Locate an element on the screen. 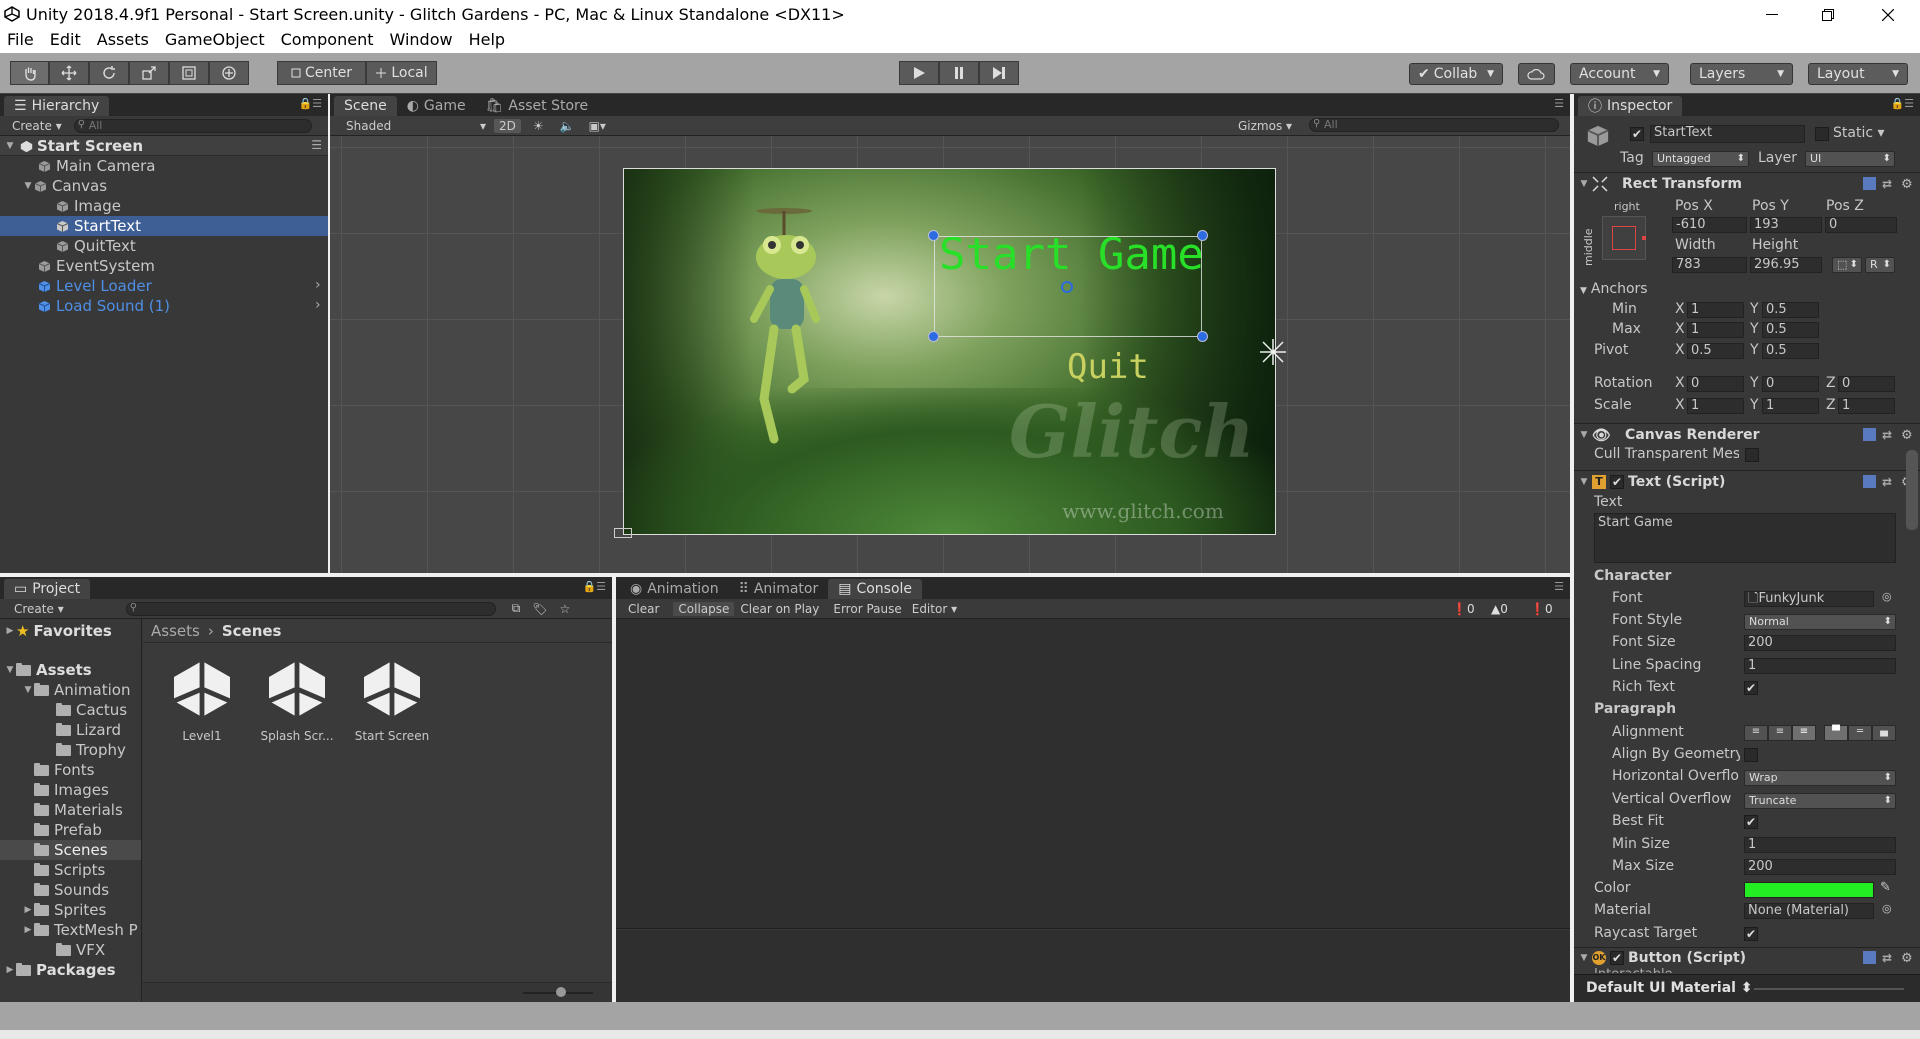 This screenshot has width=1920, height=1039. width-field: 783 is located at coordinates (1709, 265).